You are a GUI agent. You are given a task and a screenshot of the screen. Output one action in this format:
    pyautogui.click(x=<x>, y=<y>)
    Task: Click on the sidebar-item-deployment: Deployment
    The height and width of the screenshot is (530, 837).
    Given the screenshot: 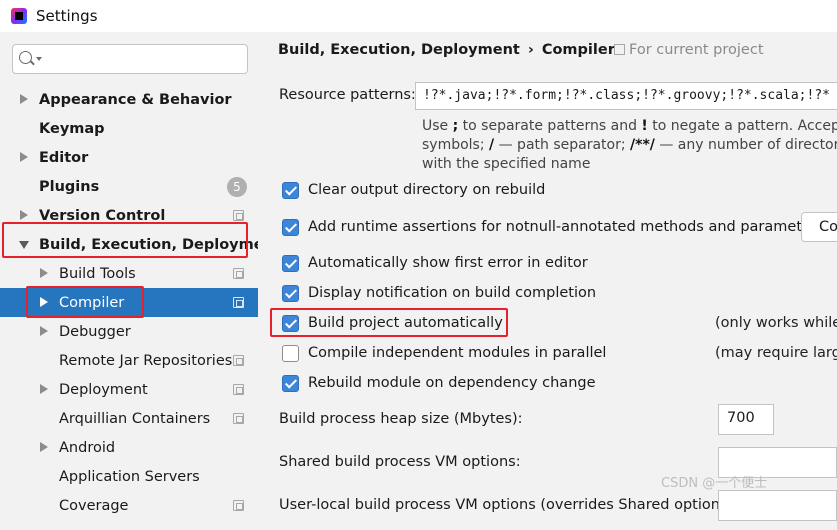 What is the action you would take?
    pyautogui.click(x=129, y=389)
    